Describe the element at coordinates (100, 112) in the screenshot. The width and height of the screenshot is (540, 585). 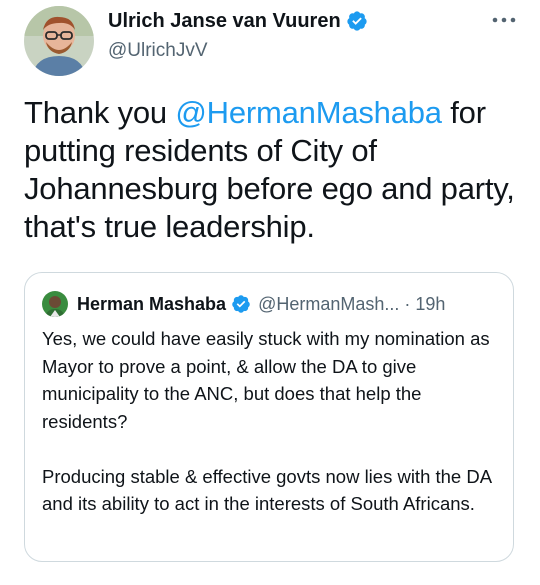
I see `tweet-text-before: Thank you` at that location.